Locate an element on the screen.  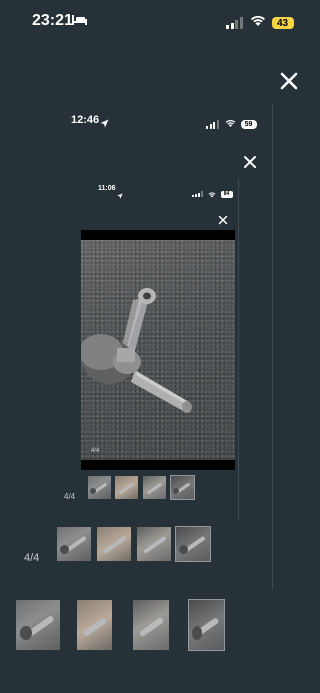
middle-counter: 4/4 is located at coordinates (32, 558).